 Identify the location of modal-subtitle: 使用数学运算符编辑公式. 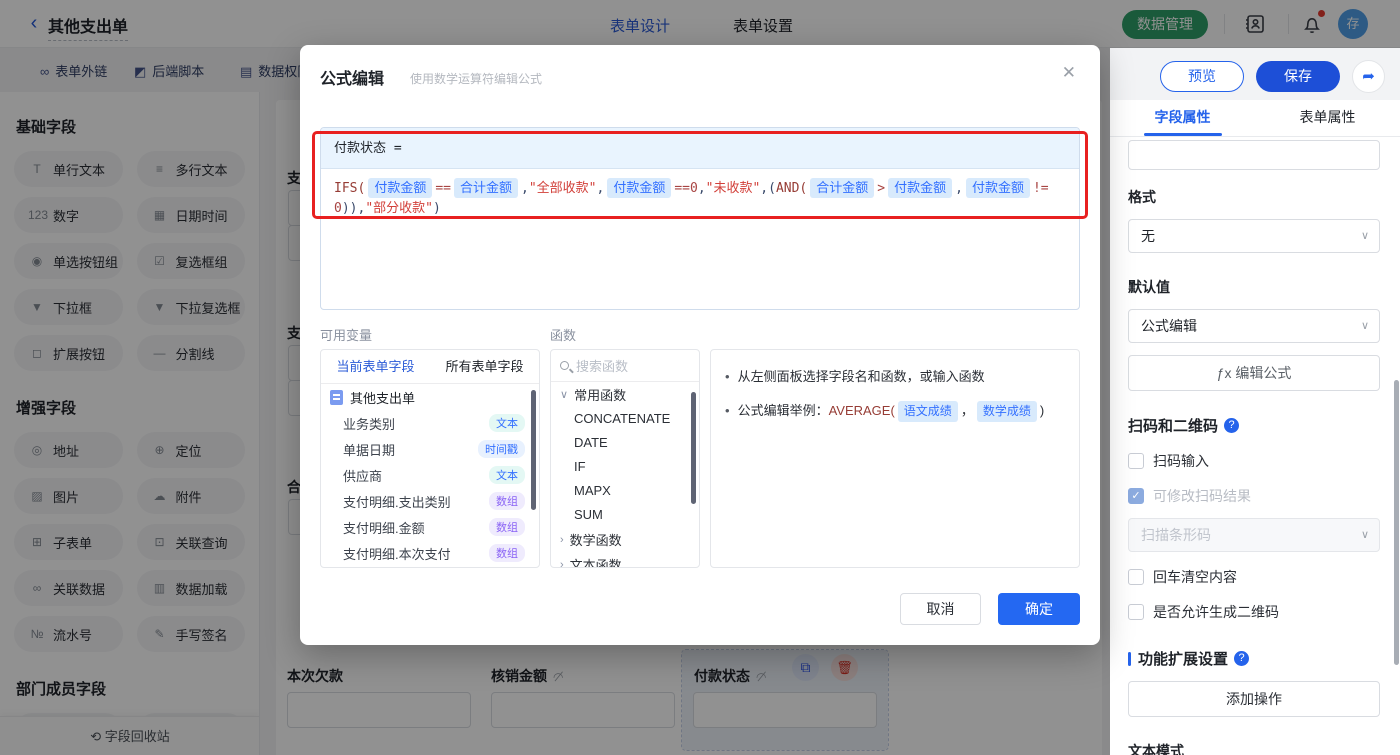
(476, 79).